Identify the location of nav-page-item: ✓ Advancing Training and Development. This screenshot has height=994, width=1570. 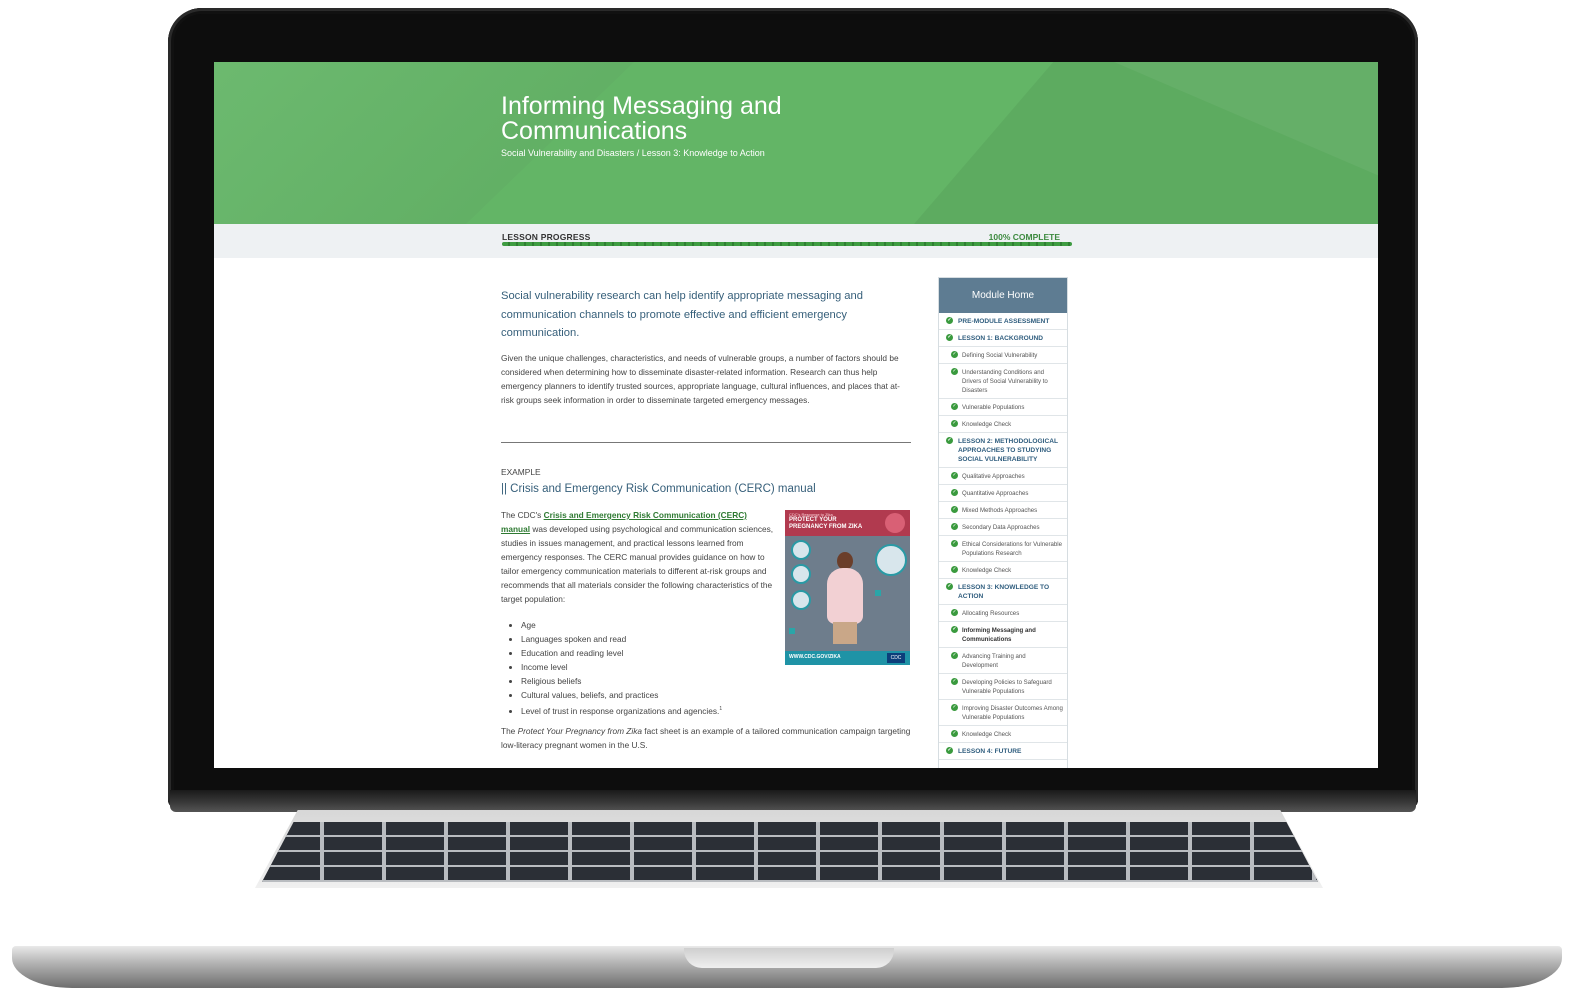
(1003, 661).